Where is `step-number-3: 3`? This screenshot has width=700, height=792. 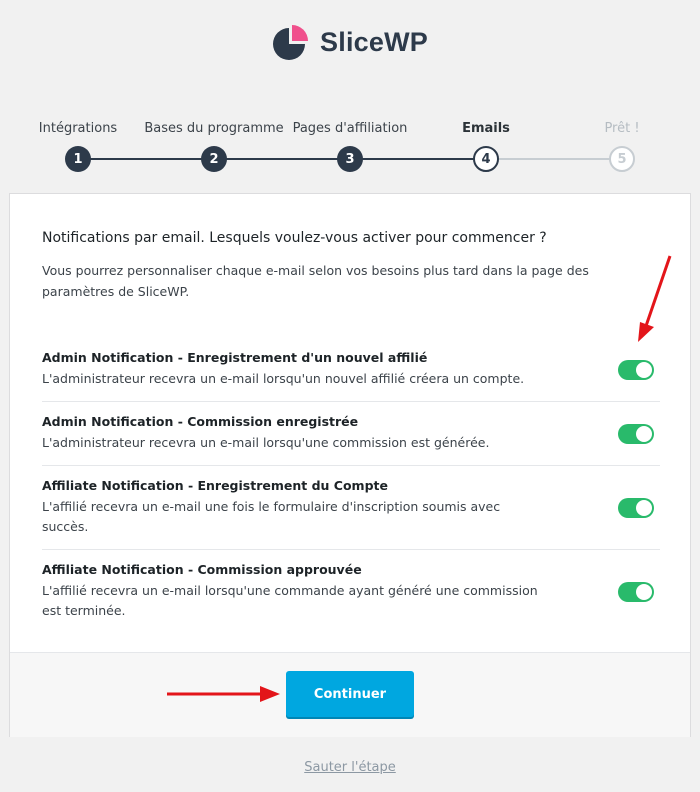 step-number-3: 3 is located at coordinates (350, 159).